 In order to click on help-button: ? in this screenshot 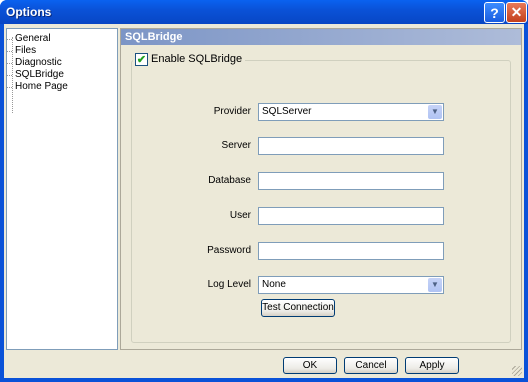, I will do `click(494, 12)`.